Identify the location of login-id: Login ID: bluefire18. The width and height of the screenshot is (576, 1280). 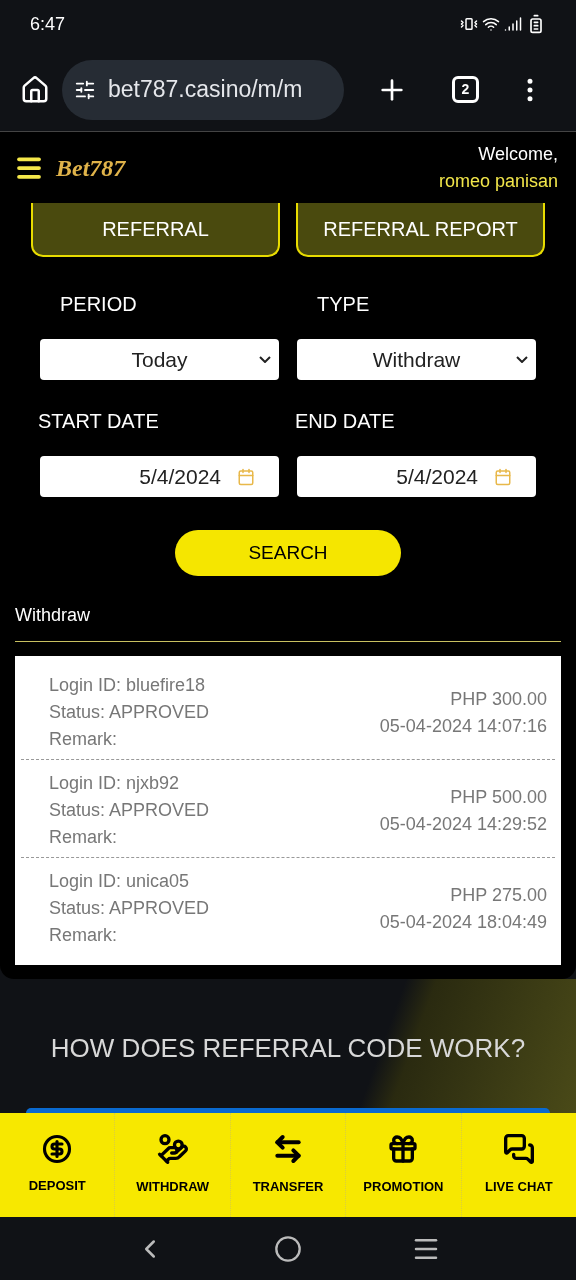
(128, 685).